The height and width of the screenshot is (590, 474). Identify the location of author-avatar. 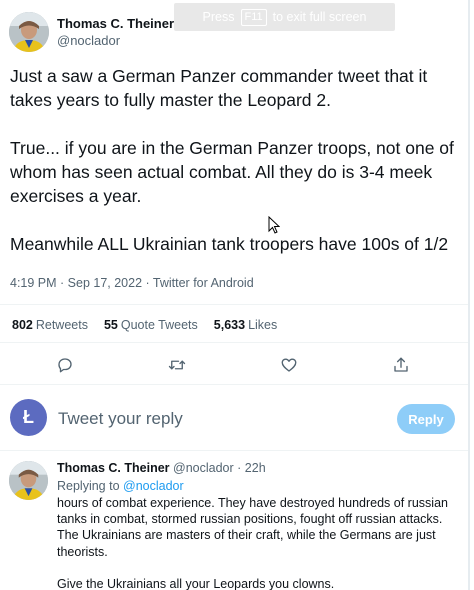
(29, 32).